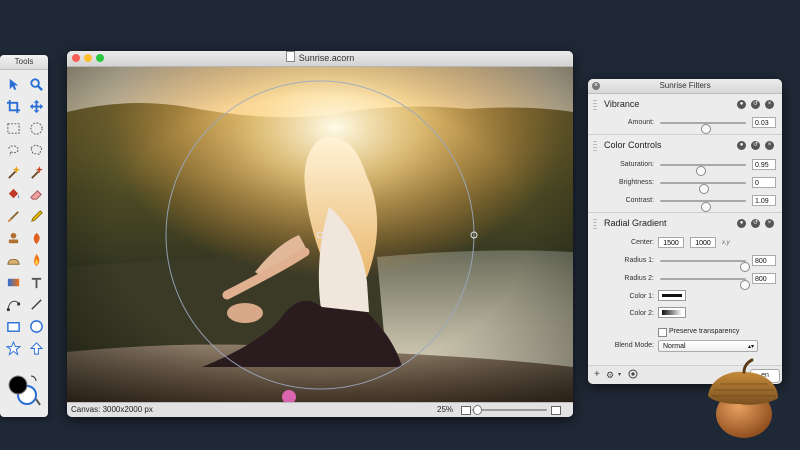 Image resolution: width=800 pixels, height=450 pixels. I want to click on tool-grid, so click(24, 216).